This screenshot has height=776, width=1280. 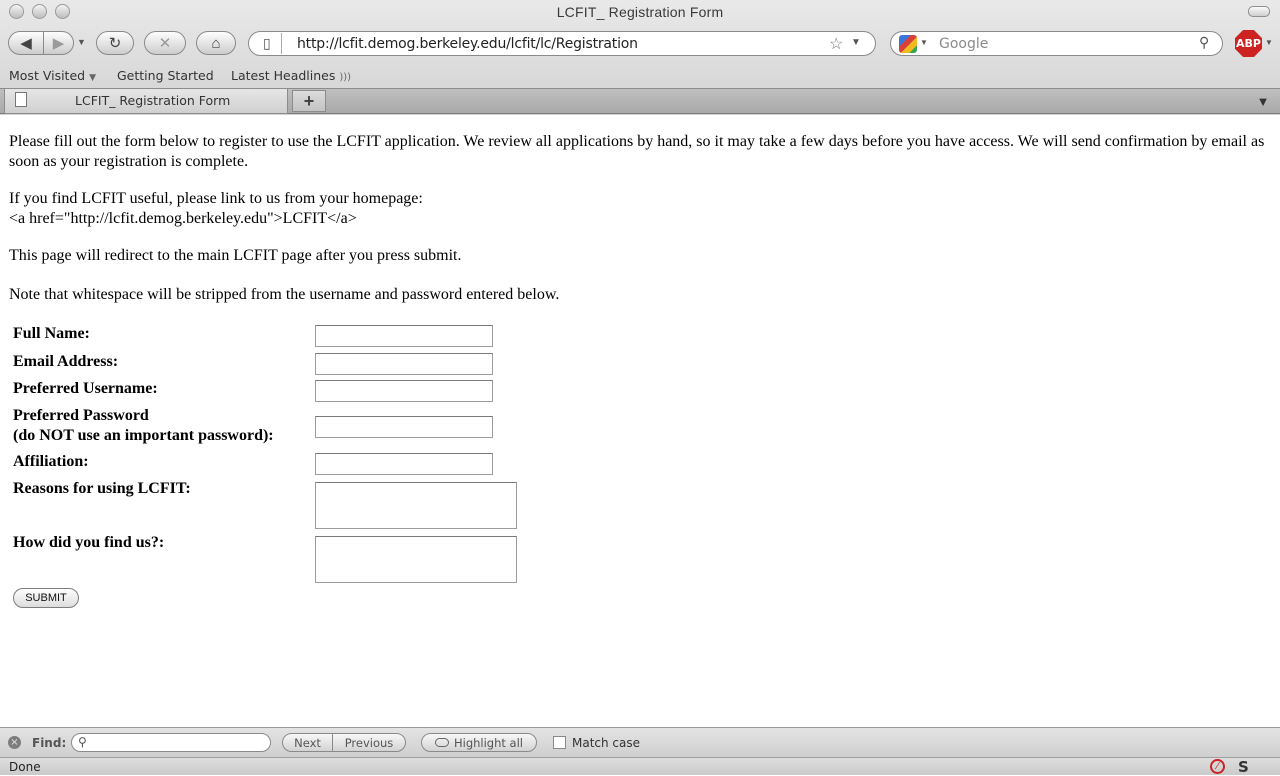 I want to click on search-bar: ▼ Google ⚲, so click(x=1056, y=43).